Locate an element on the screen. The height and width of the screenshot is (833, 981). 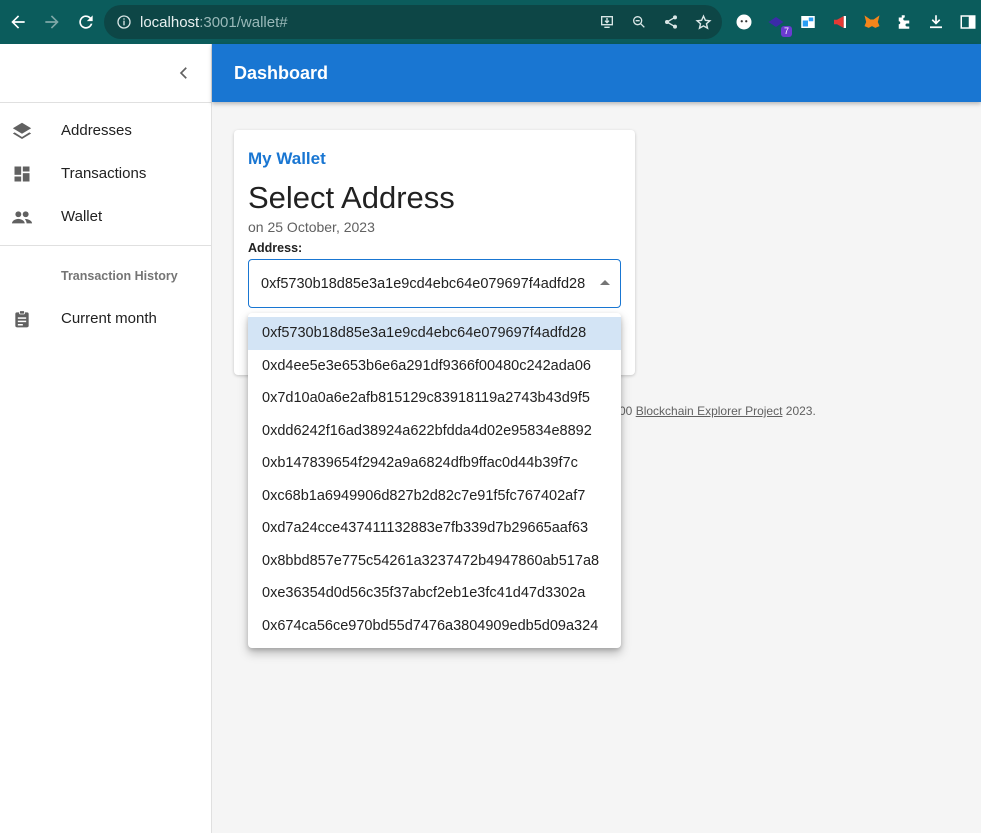
sidebar-item-current-month: Current month is located at coordinates (105, 318).